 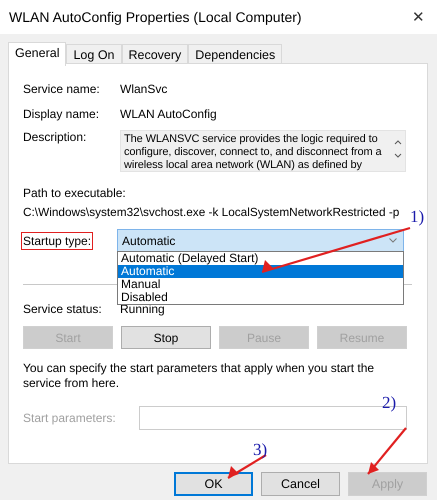 I want to click on dialog-button: Cancel, so click(x=300, y=484).